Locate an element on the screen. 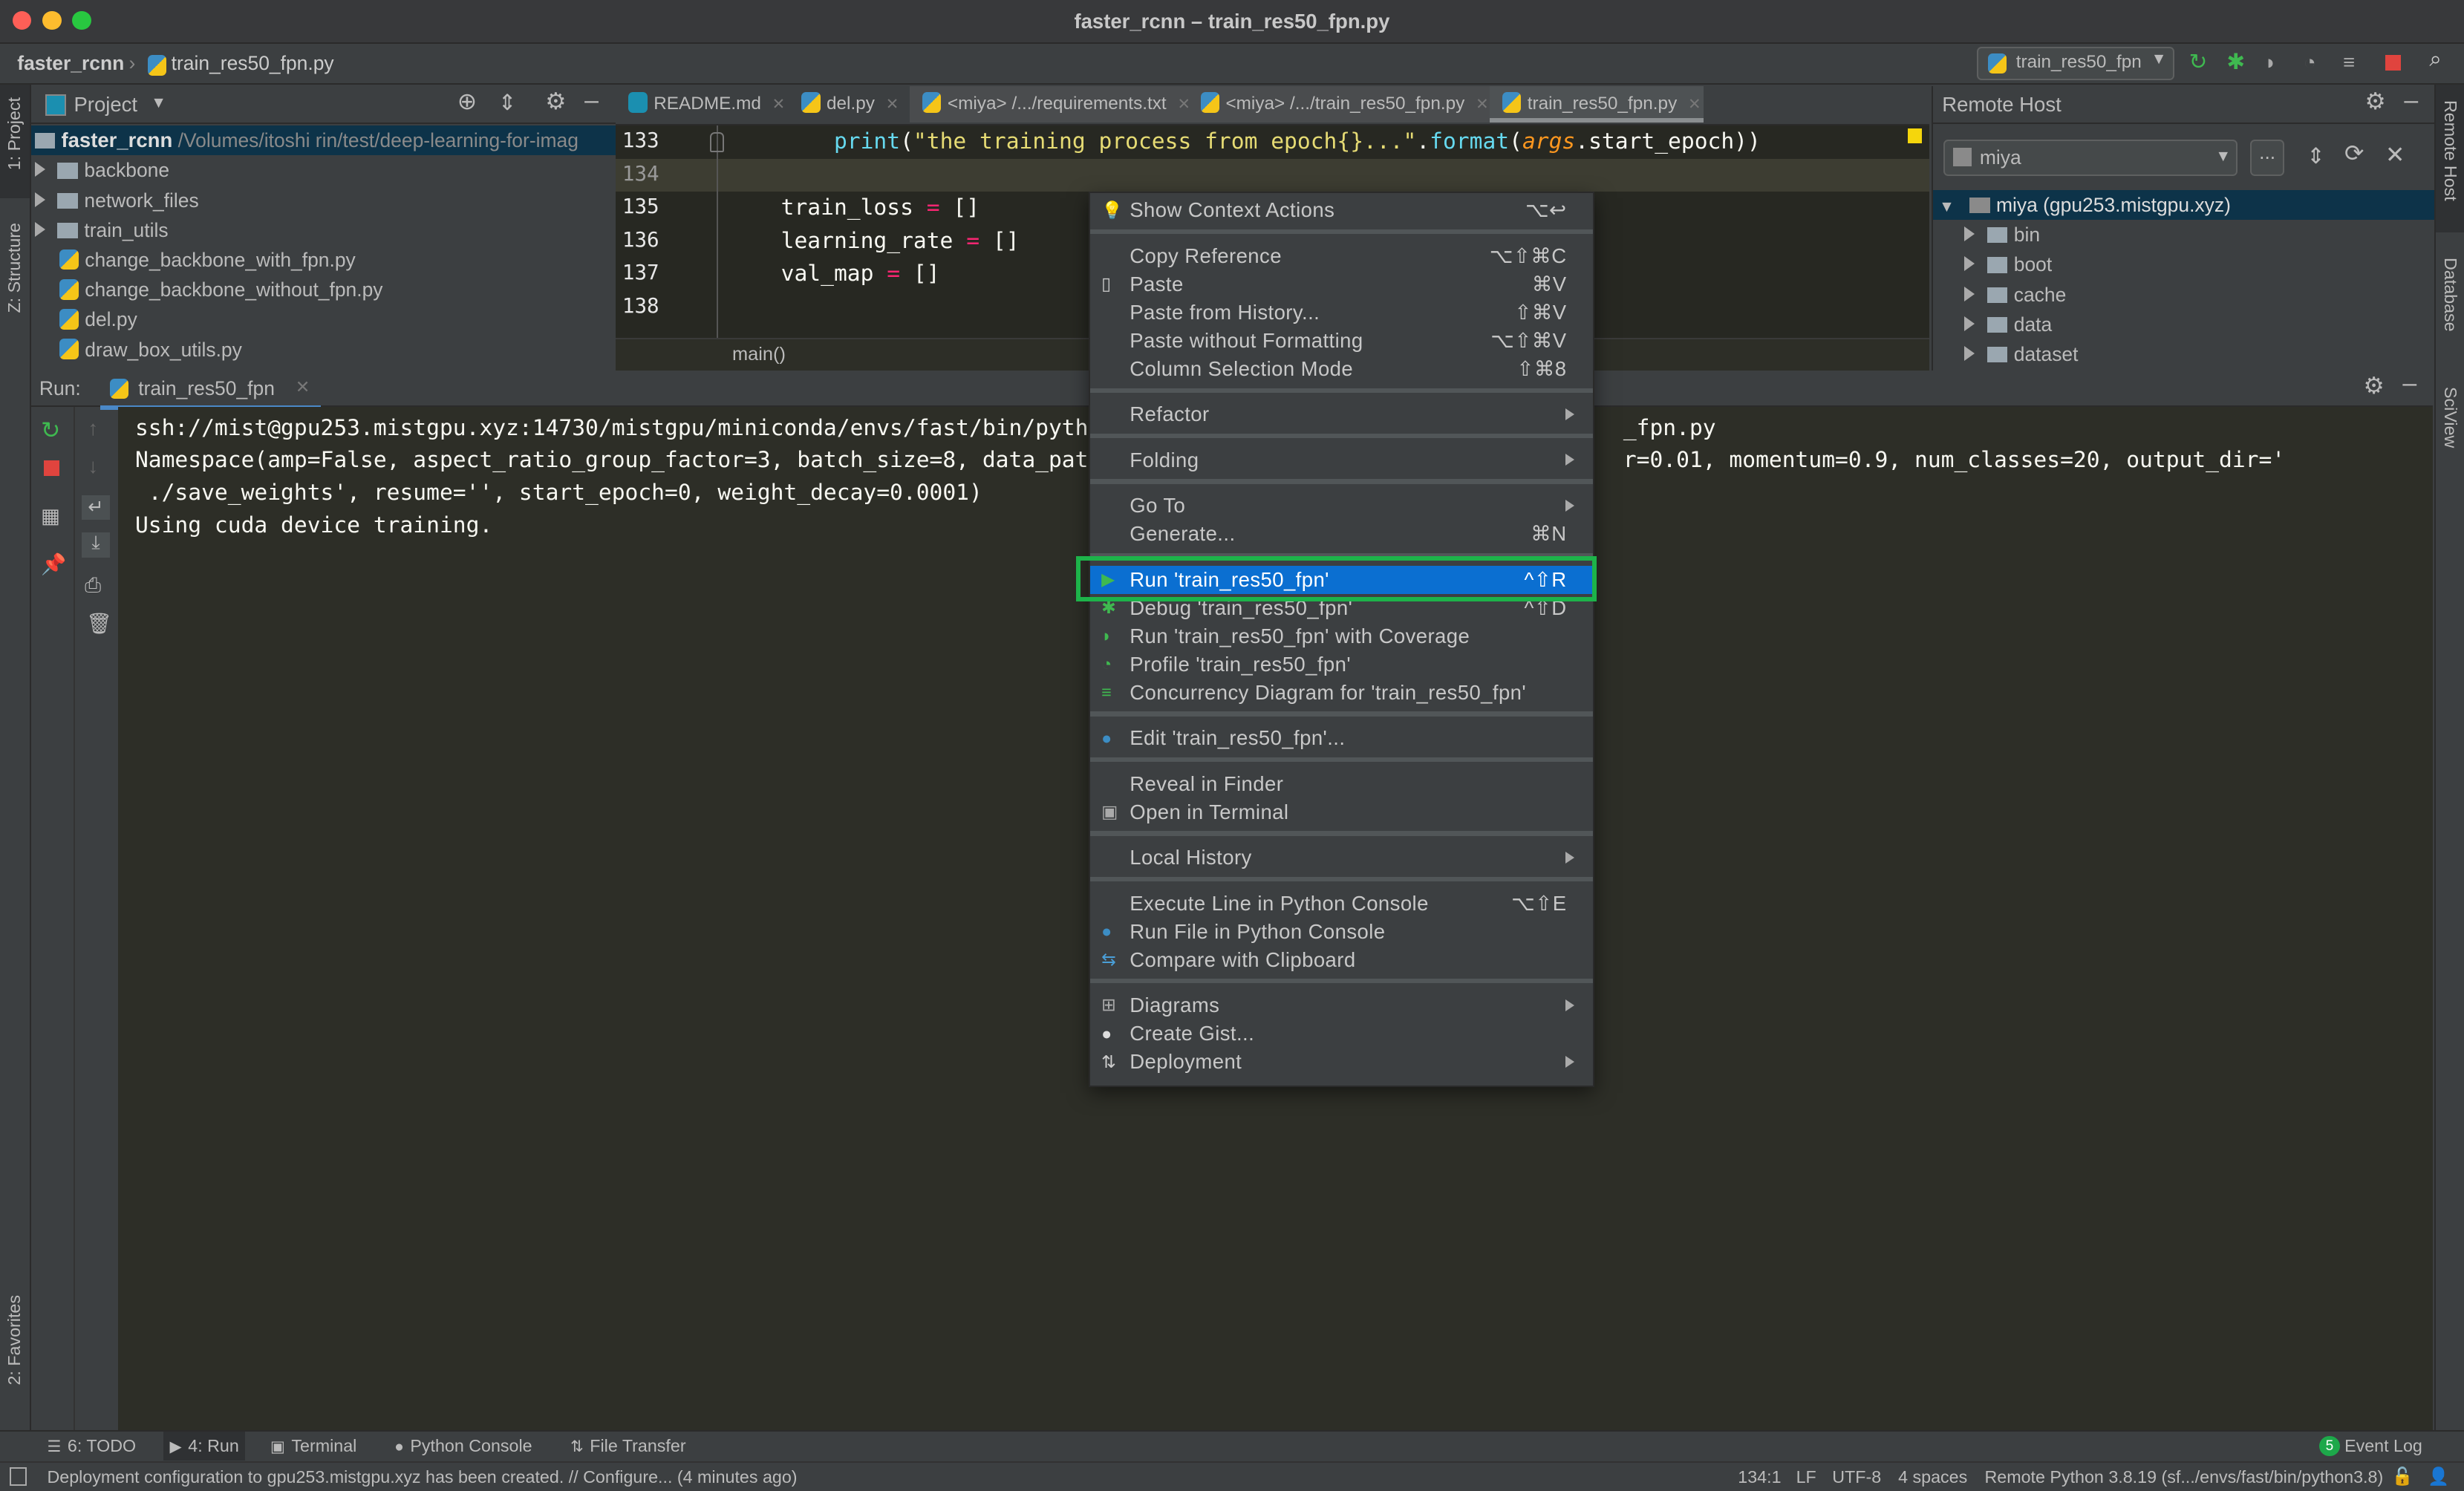  run-tab: train_res50_fpn ✕ is located at coordinates (211, 391).